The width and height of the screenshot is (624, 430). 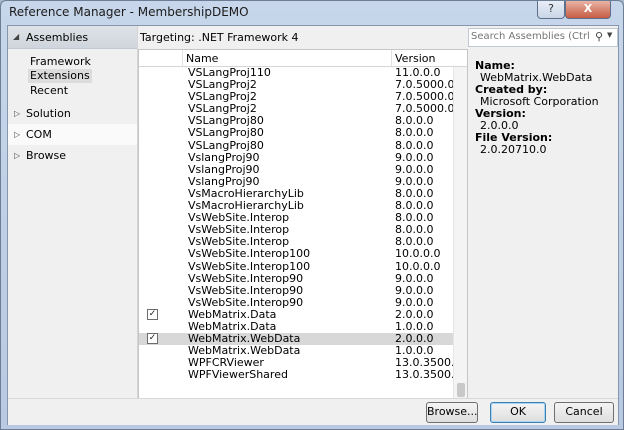 What do you see at coordinates (609, 35) in the screenshot?
I see `chevron-down-icon: ▼` at bounding box center [609, 35].